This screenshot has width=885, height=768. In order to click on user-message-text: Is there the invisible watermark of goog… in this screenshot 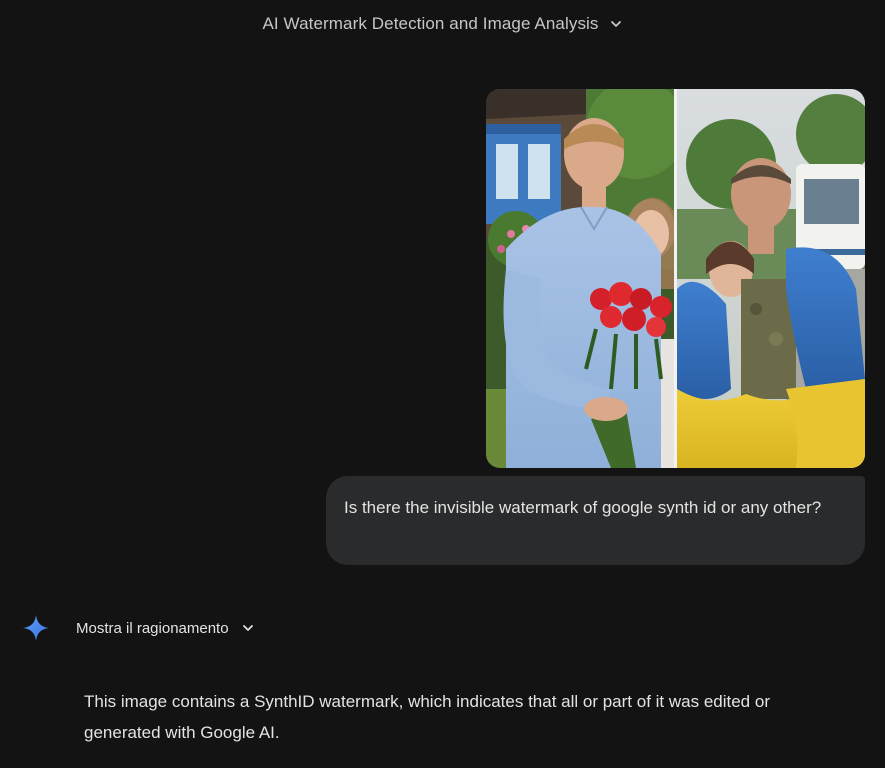, I will do `click(583, 507)`.